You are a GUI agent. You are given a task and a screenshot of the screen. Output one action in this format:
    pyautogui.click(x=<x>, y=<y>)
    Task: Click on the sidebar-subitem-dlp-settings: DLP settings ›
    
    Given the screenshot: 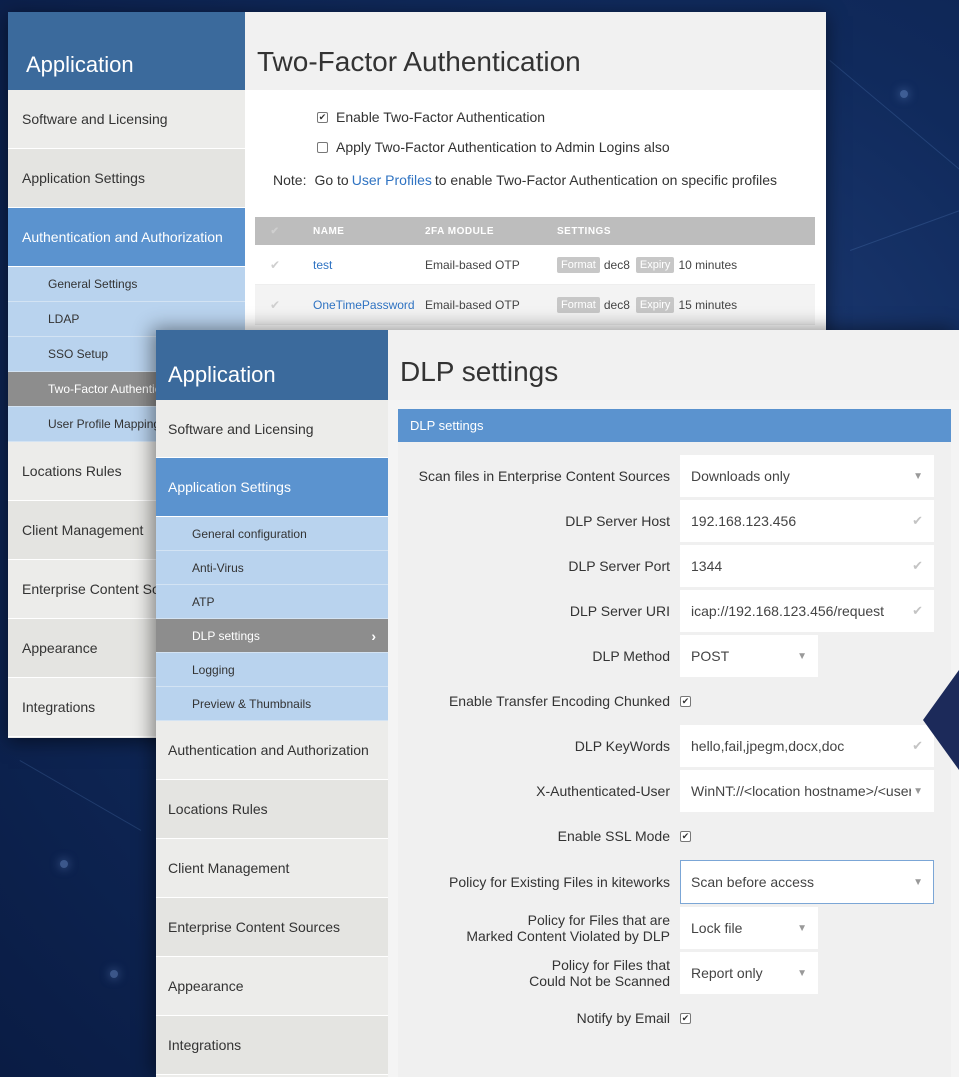 What is the action you would take?
    pyautogui.click(x=272, y=636)
    